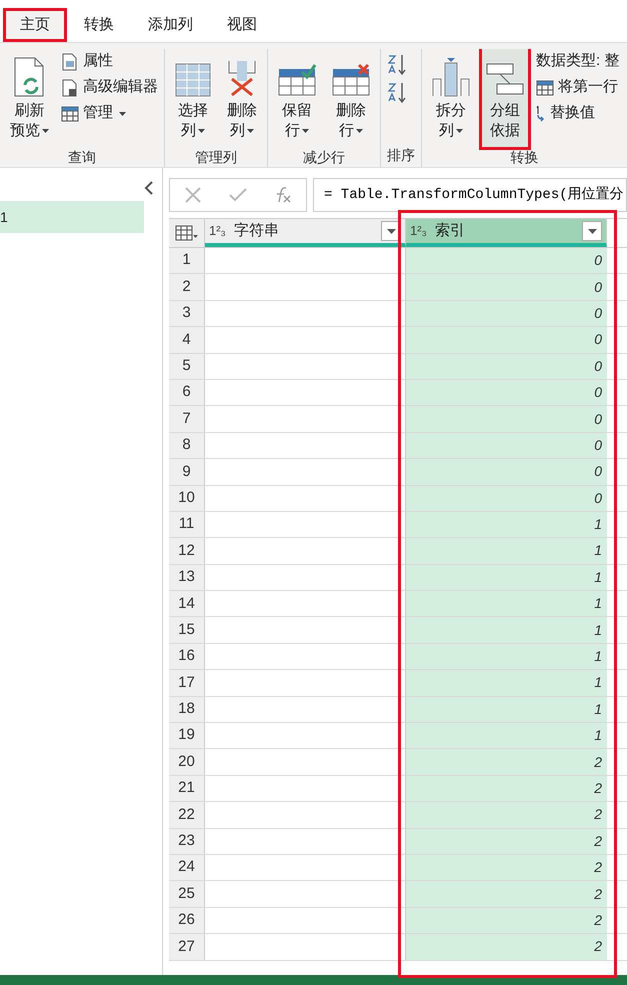  Describe the element at coordinates (242, 98) in the screenshot. I see `ribbon-button: 删除 列` at that location.